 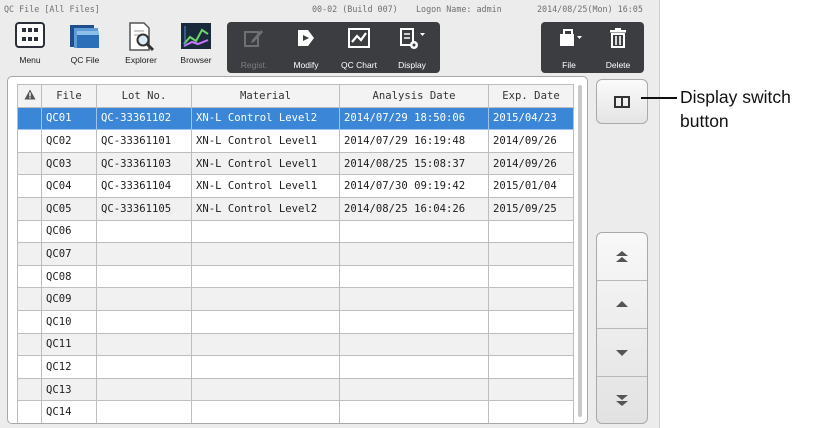 What do you see at coordinates (569, 65) in the screenshot?
I see `file-label: File` at bounding box center [569, 65].